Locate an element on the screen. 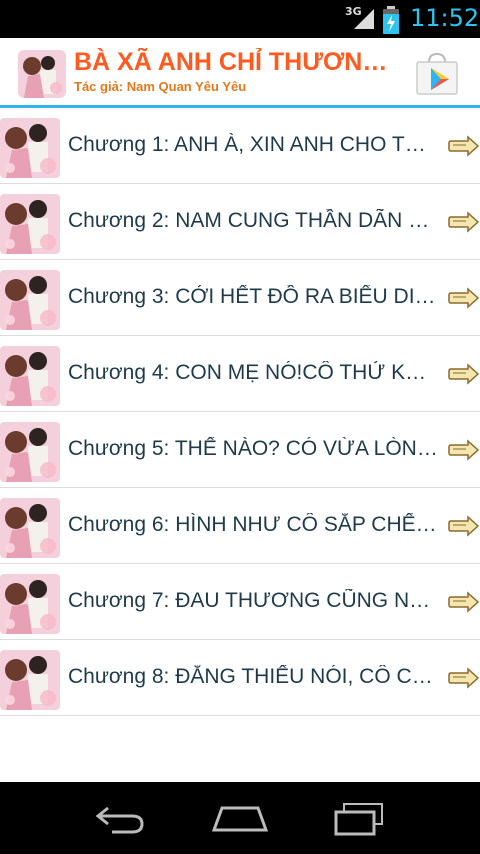 This screenshot has height=854, width=480. battery-icon is located at coordinates (391, 20).